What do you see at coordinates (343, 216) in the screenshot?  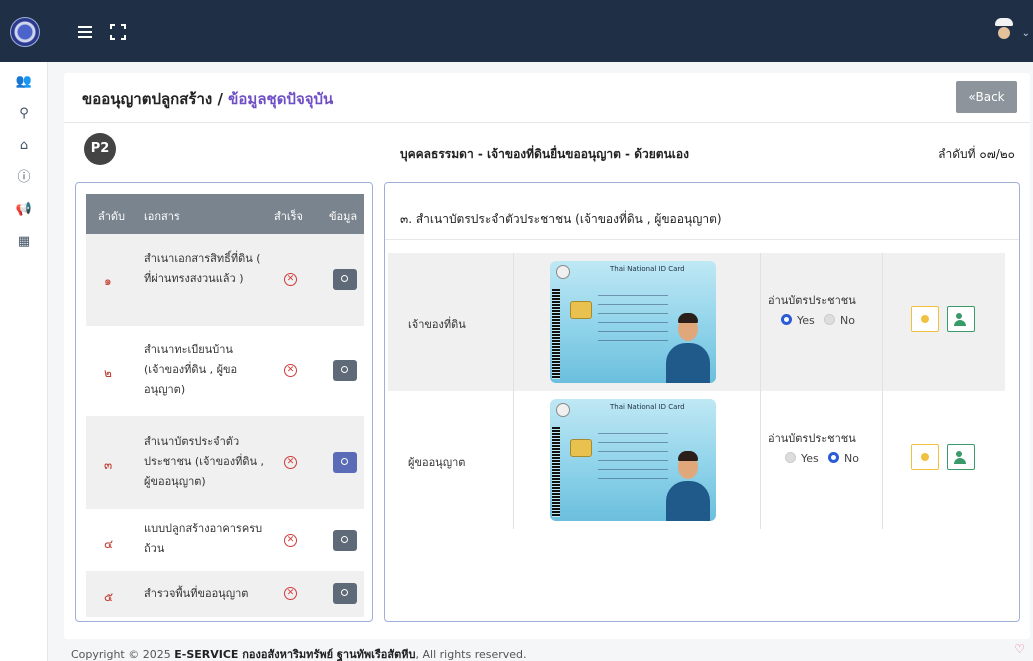 I see `header-data: ข้อมูล` at bounding box center [343, 216].